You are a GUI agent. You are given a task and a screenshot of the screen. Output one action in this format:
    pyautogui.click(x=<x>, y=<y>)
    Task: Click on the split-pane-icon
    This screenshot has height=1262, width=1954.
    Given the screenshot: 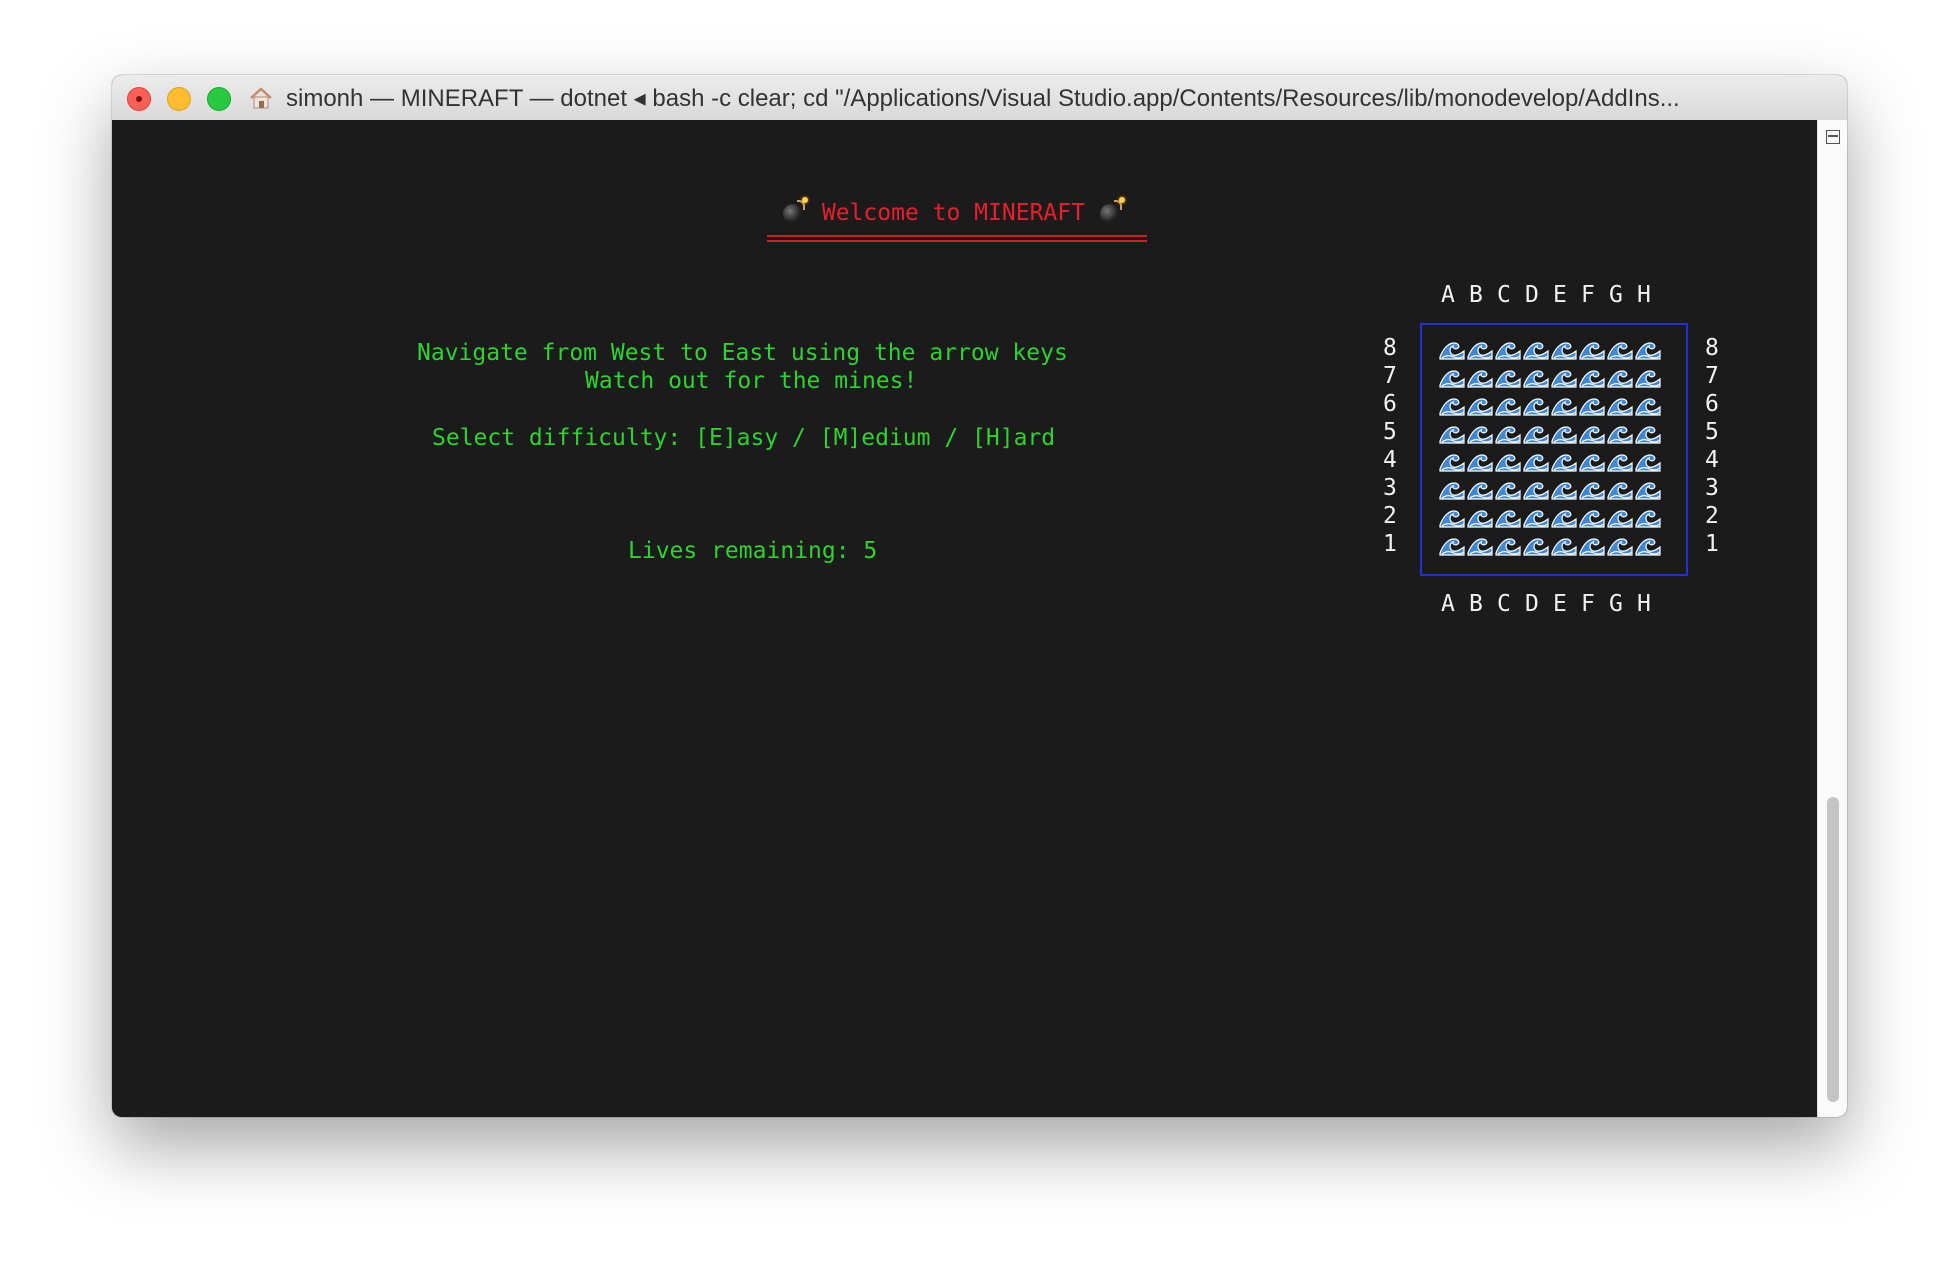 What is the action you would take?
    pyautogui.click(x=1833, y=137)
    